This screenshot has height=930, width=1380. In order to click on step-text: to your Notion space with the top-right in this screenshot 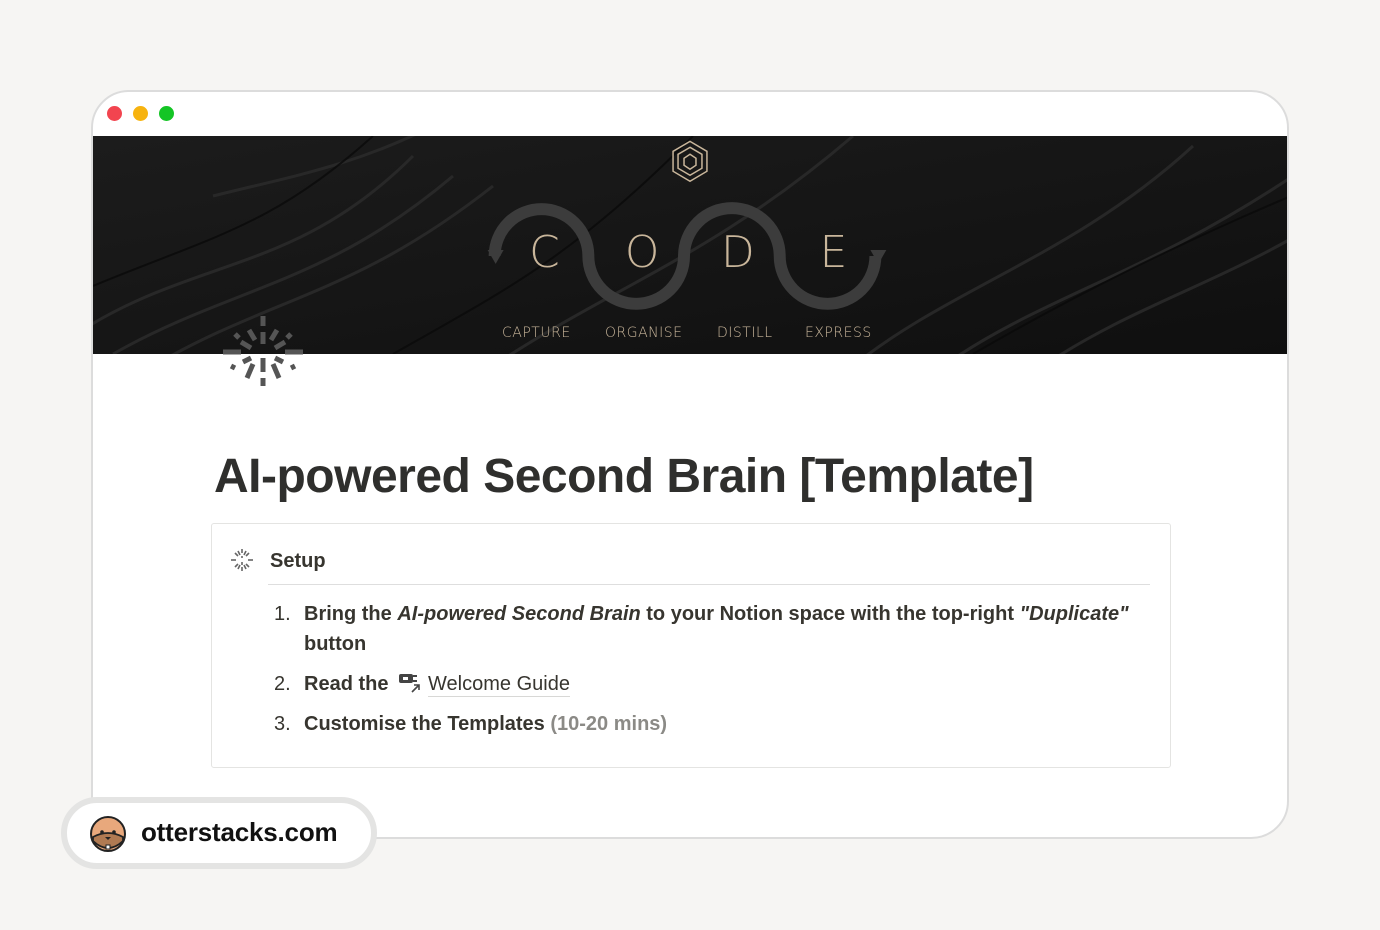, I will do `click(830, 614)`.